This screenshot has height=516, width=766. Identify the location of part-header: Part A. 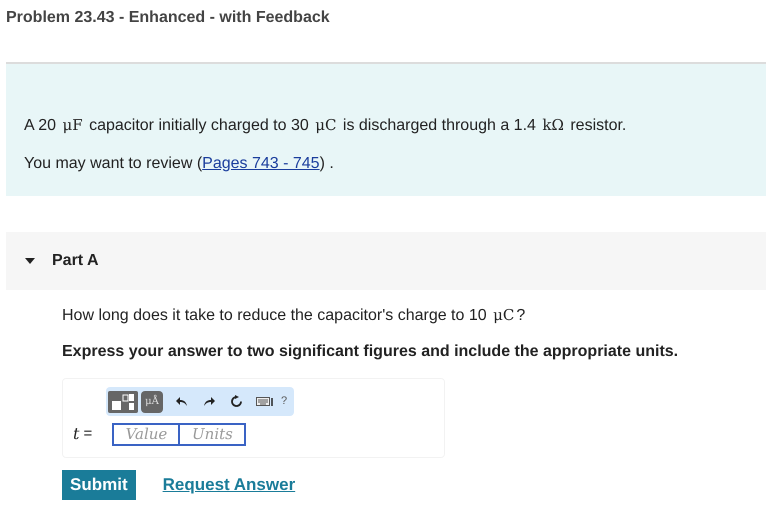
(386, 261).